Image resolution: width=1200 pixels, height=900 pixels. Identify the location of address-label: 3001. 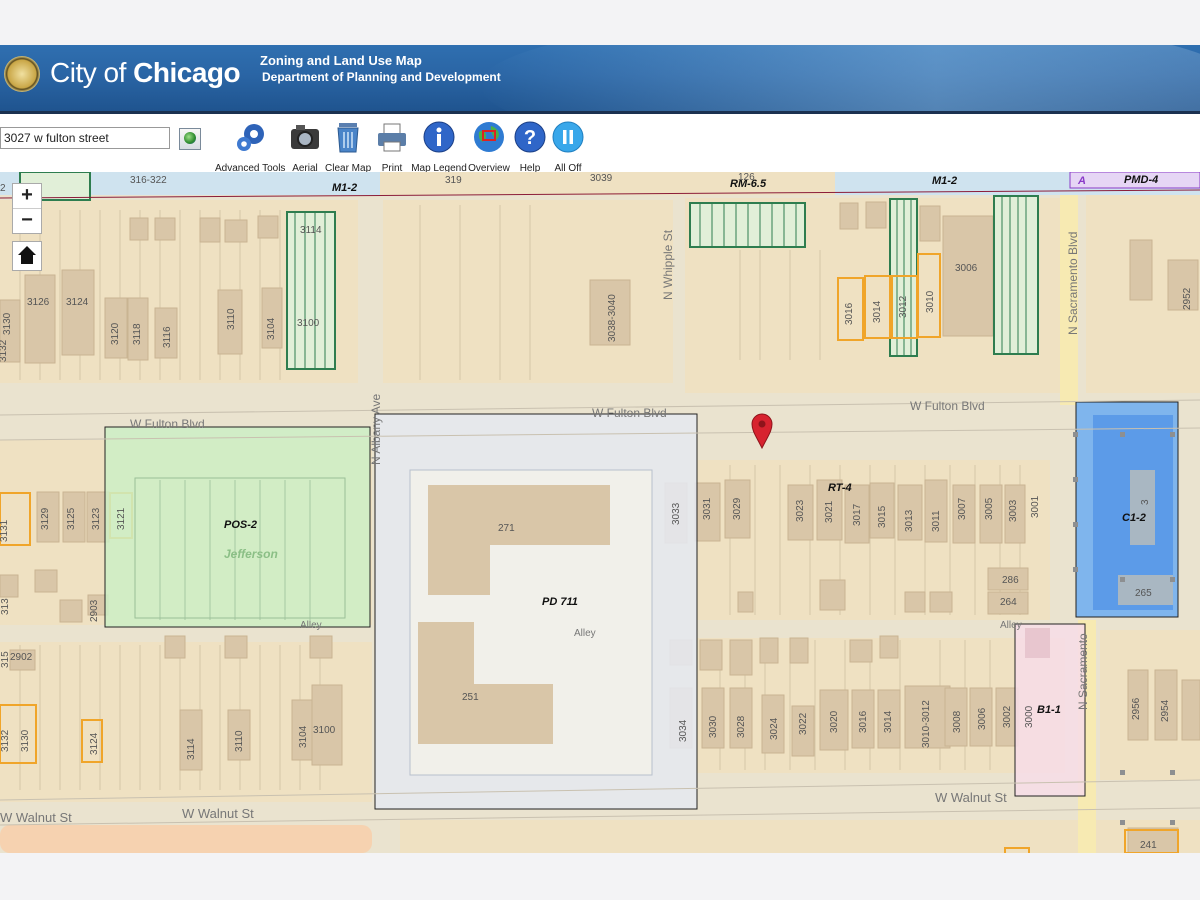
(1035, 506).